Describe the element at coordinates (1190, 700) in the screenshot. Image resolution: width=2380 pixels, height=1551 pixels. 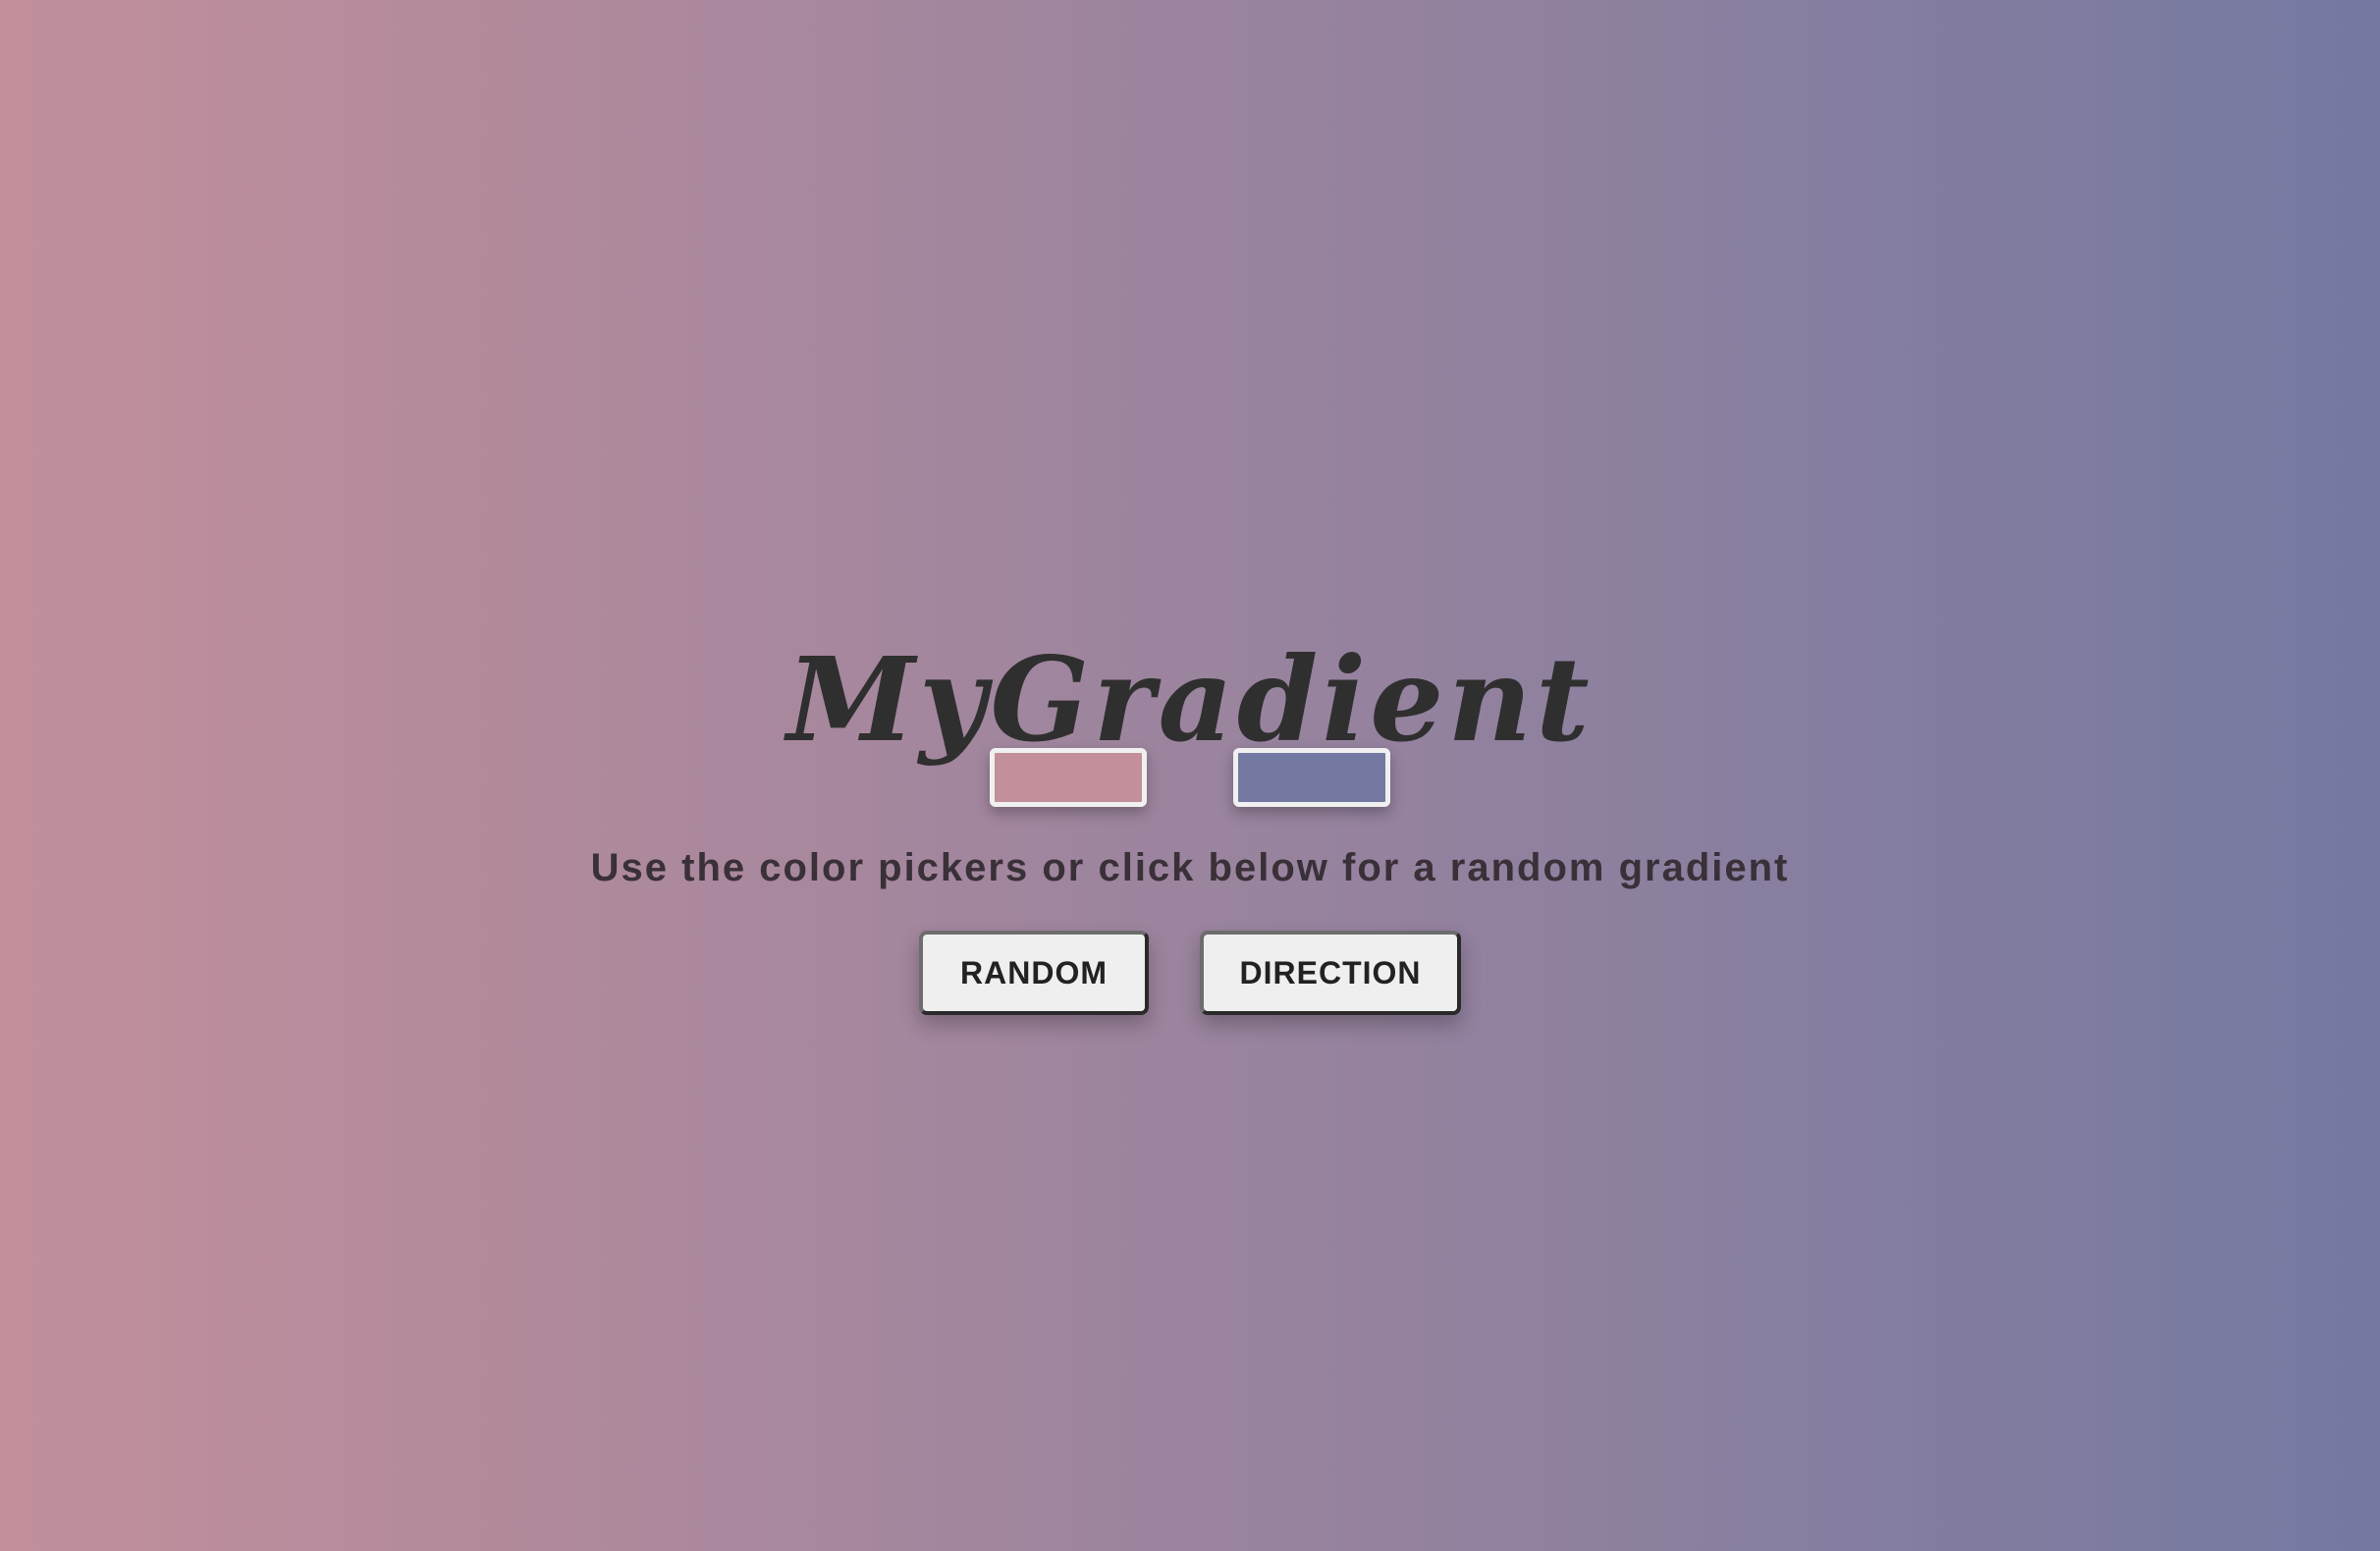
I see `page-title: MyGradient` at that location.